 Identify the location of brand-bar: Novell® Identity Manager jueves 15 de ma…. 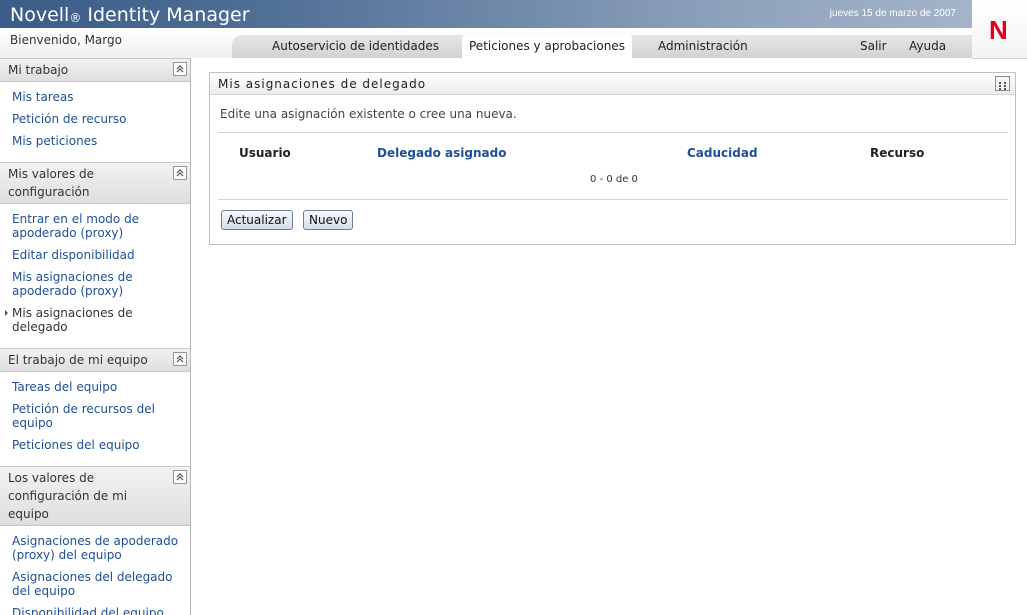
(486, 14).